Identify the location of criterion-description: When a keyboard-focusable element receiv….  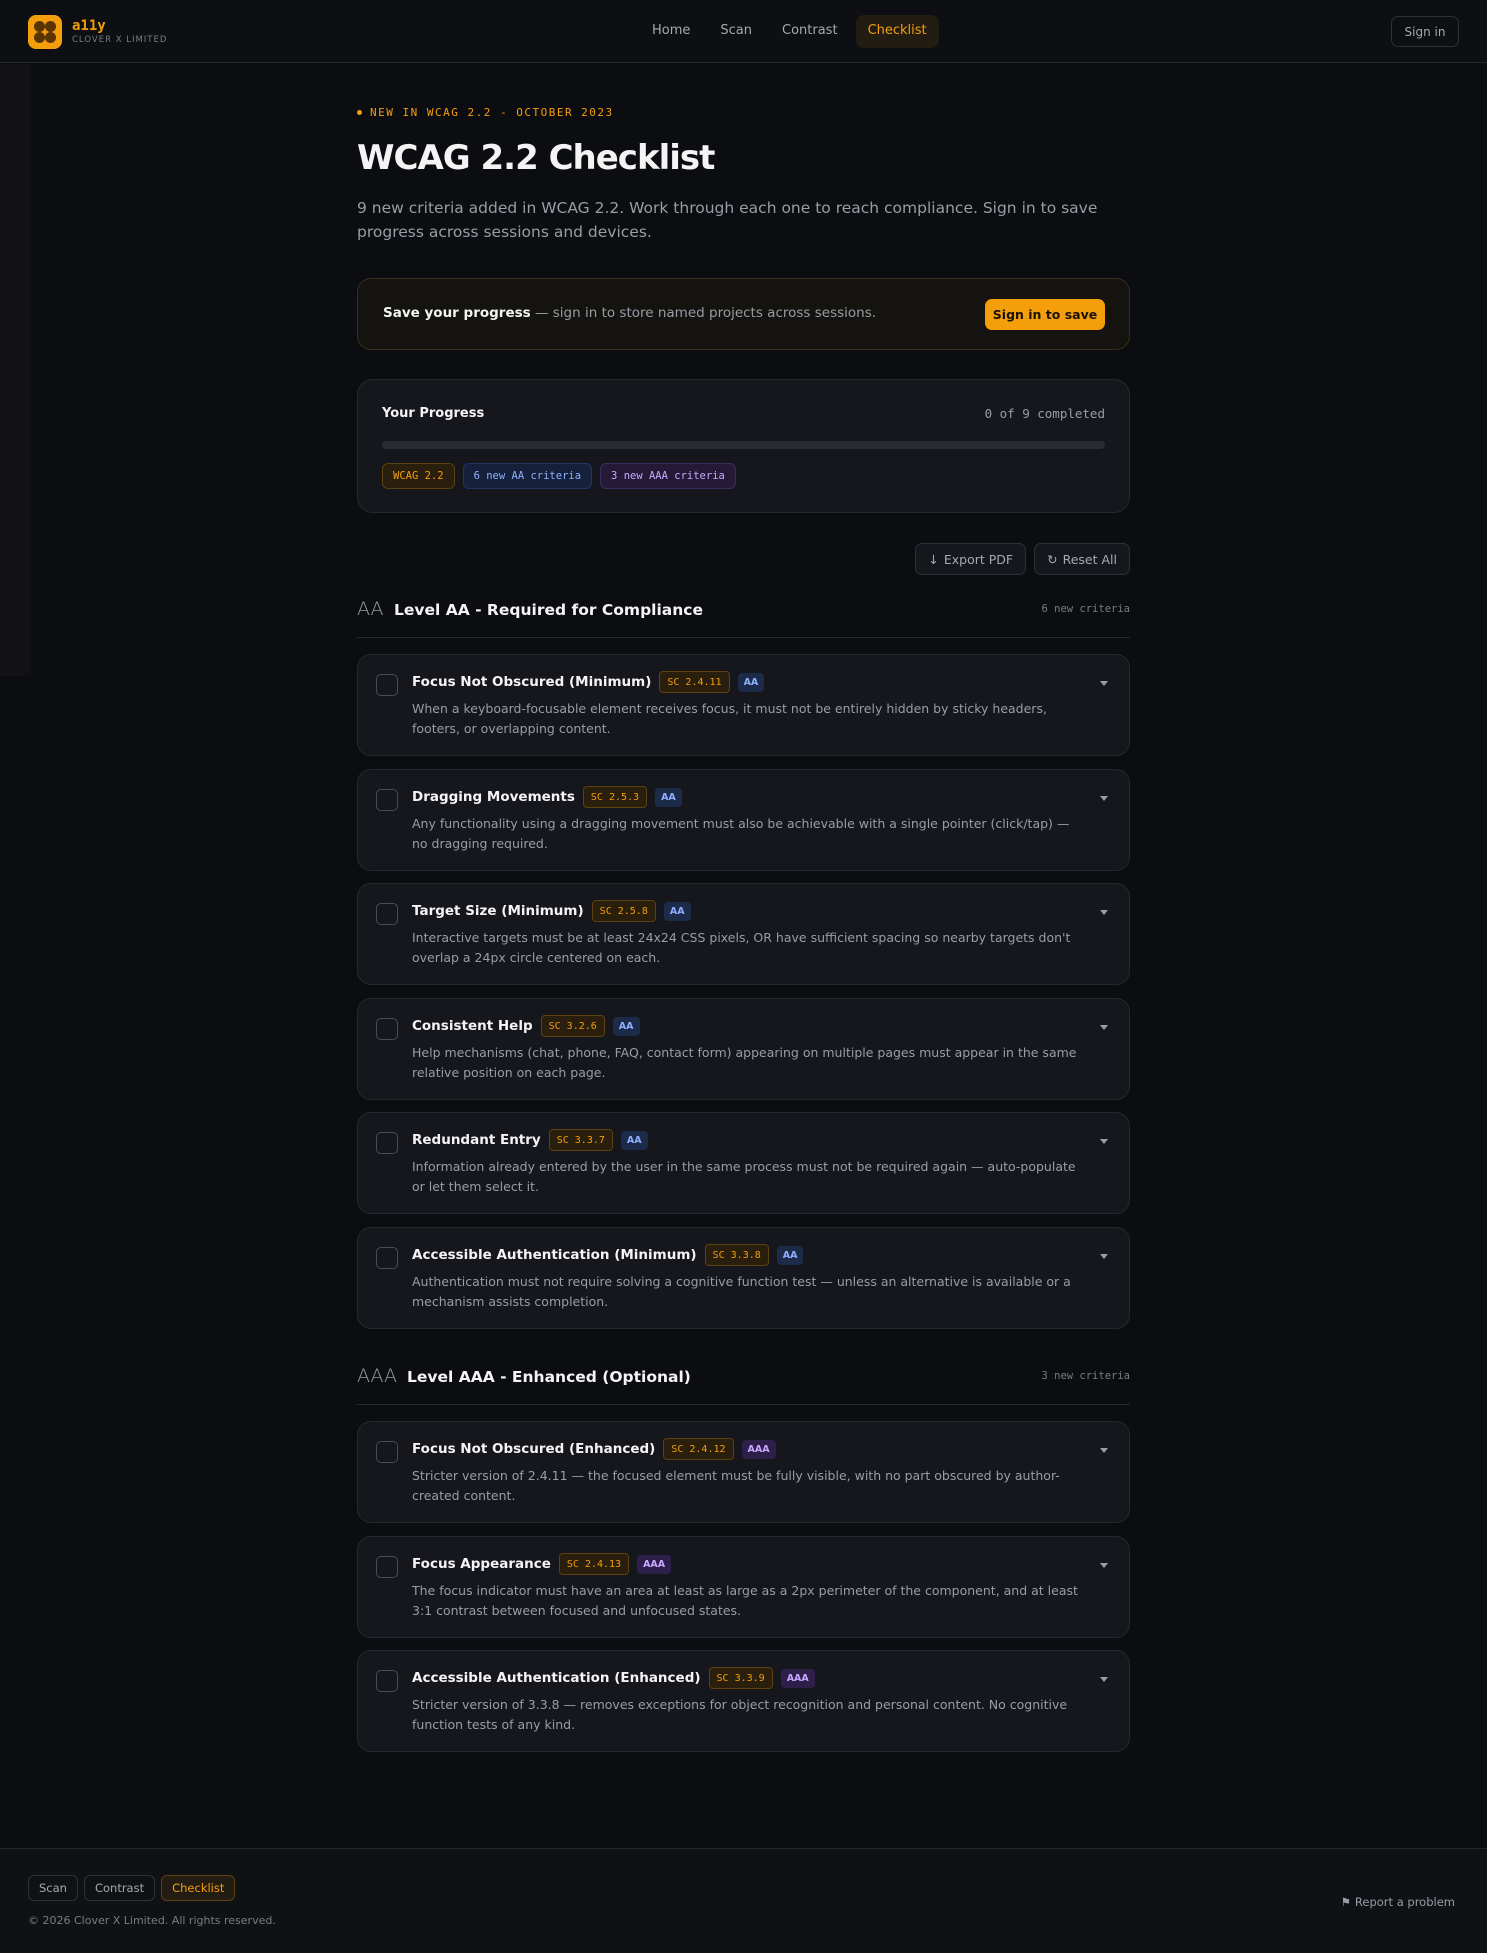
(729, 718).